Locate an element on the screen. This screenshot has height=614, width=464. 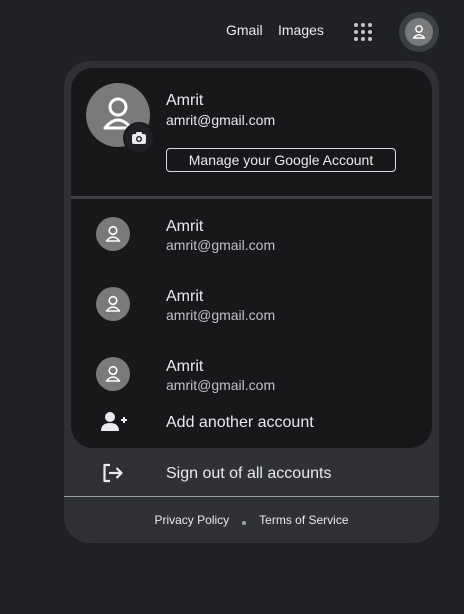
account-avatar-button is located at coordinates (419, 32).